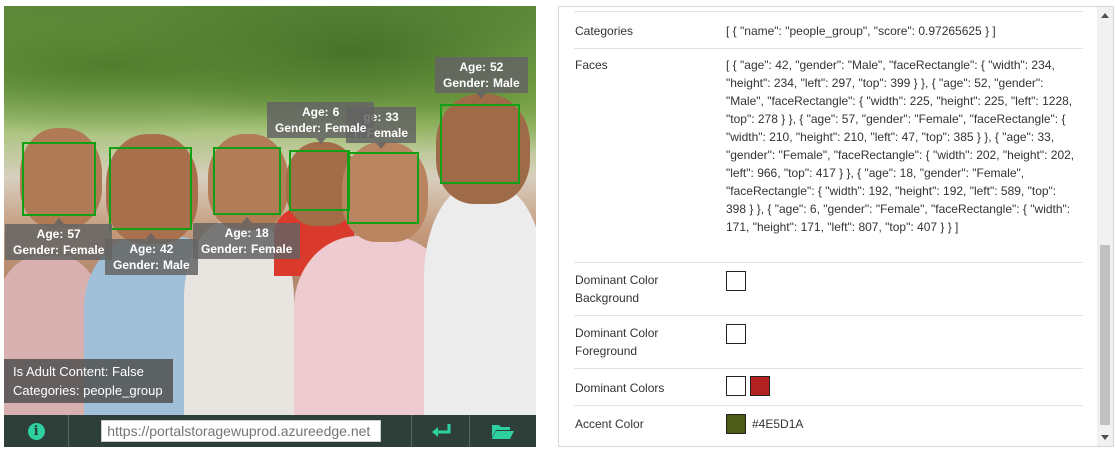  Describe the element at coordinates (1105, 437) in the screenshot. I see `scroll-down-icon` at that location.